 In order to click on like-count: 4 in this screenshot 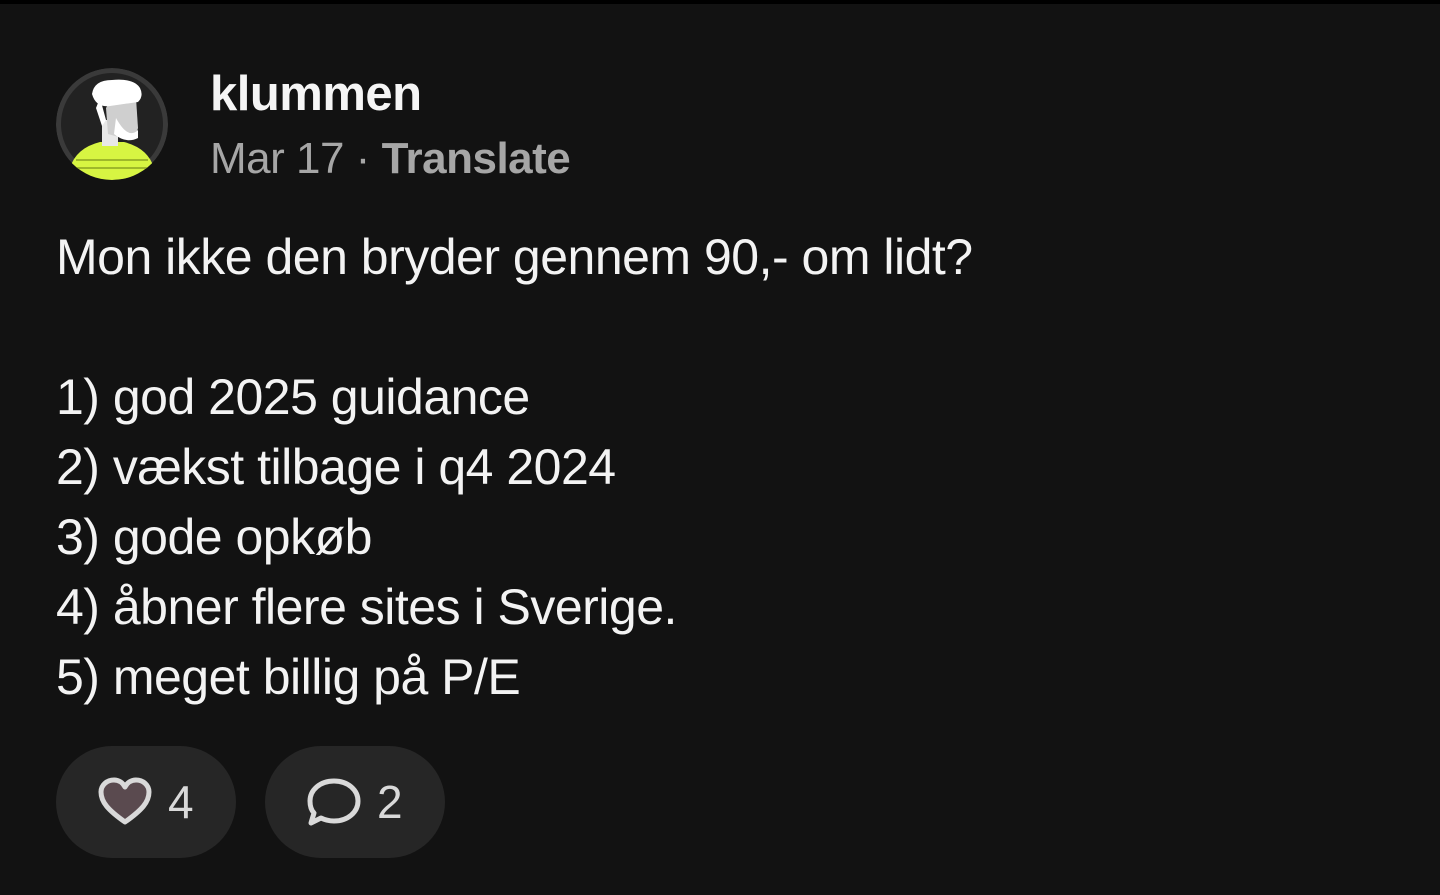, I will do `click(181, 802)`.